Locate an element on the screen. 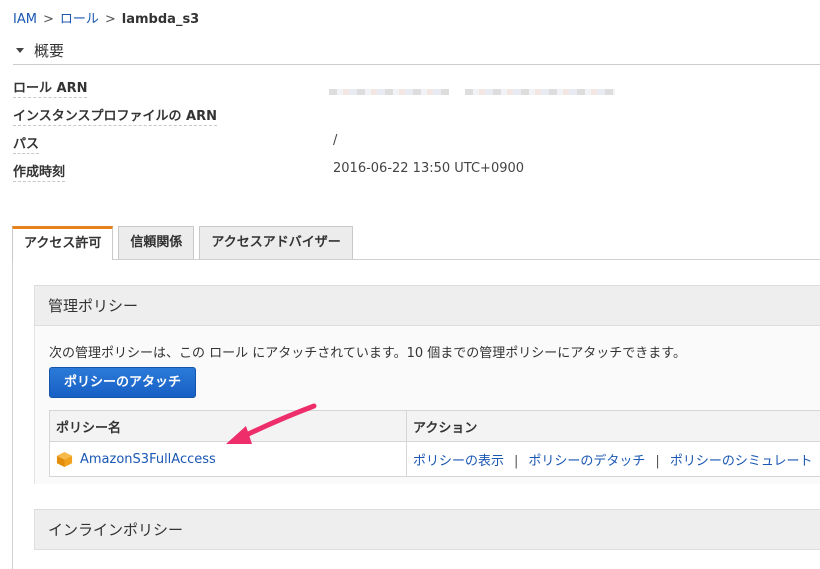 Image resolution: width=820 pixels, height=569 pixels. breadcrumb-current: lambda_s3 is located at coordinates (160, 19).